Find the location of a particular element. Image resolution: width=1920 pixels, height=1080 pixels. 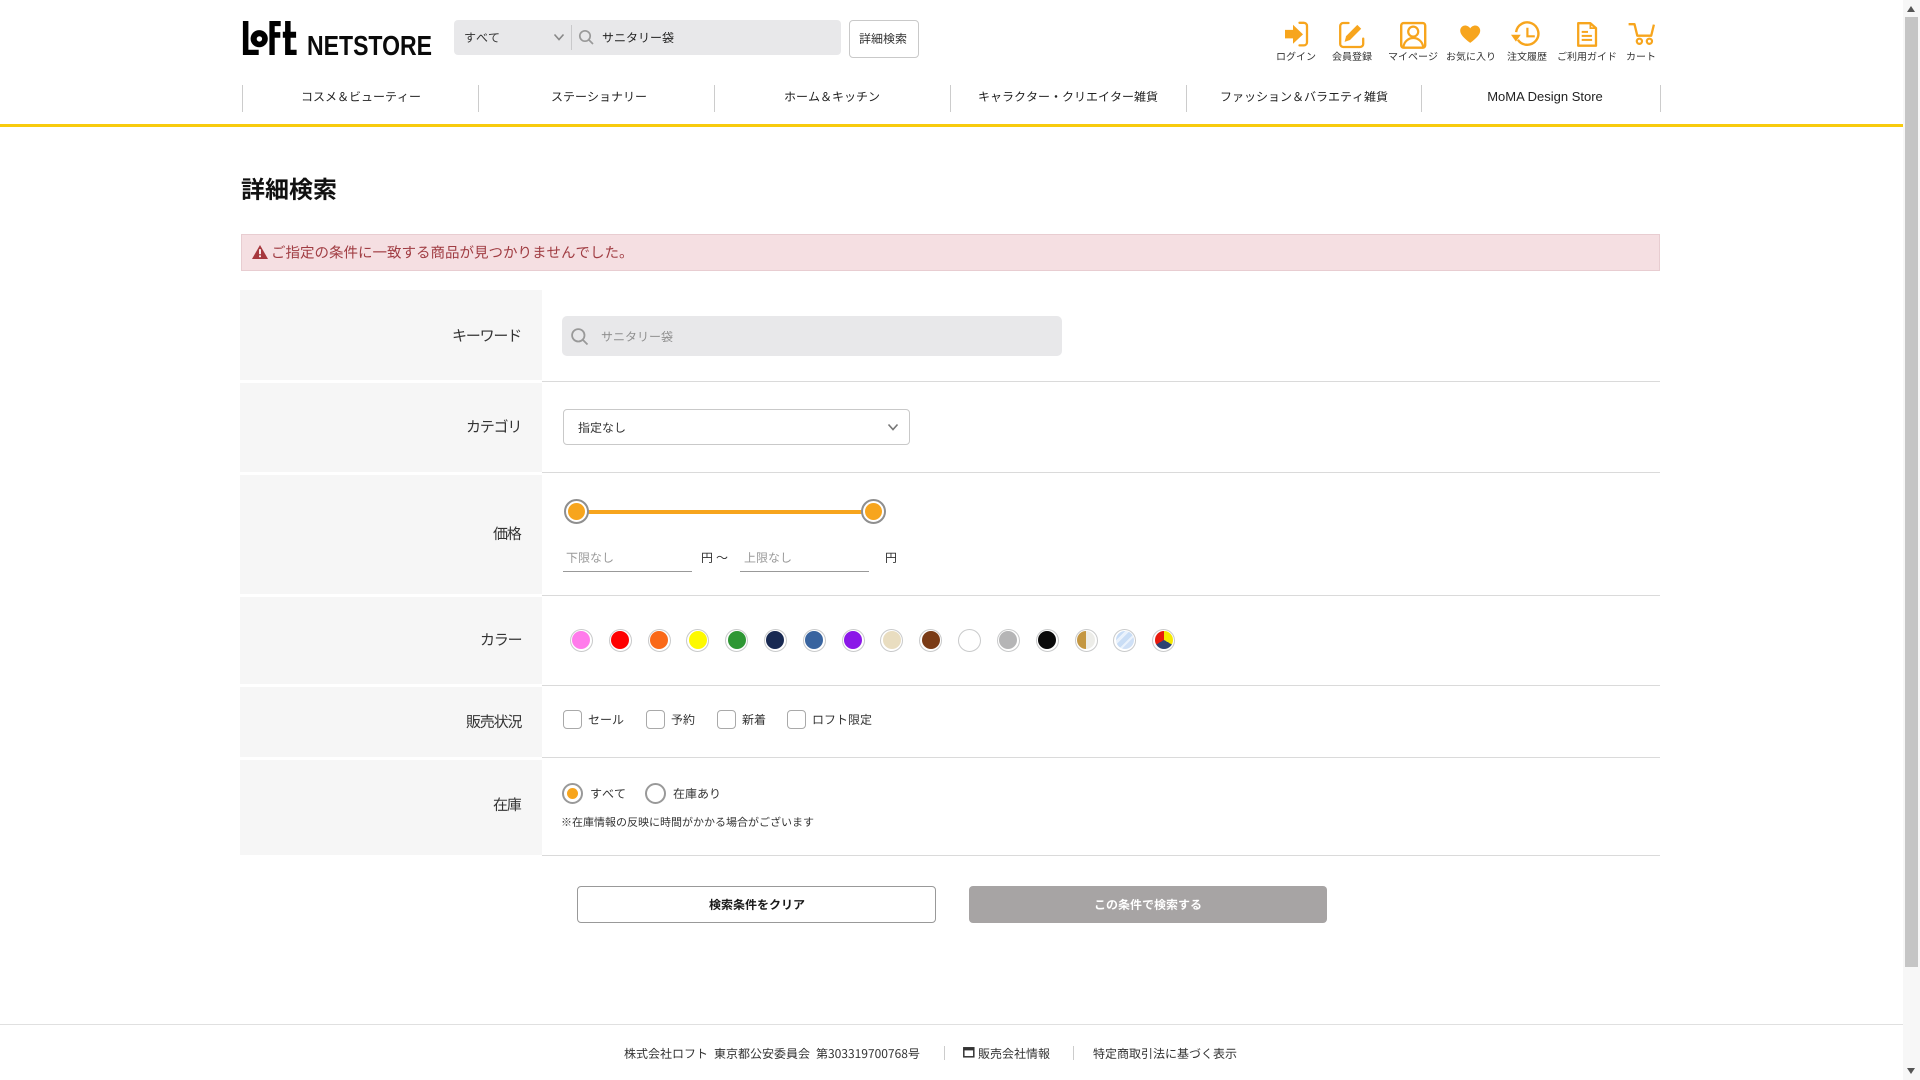

svg-text: NETSTORE is located at coordinates (369, 45).